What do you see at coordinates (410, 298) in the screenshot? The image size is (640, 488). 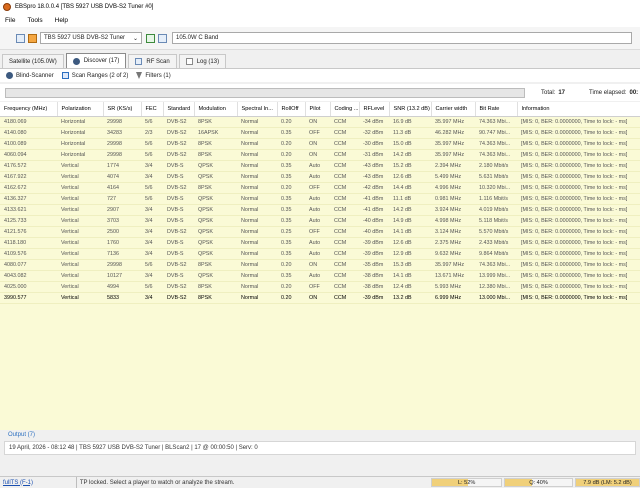 I see `table-cell: 13.2 dB` at bounding box center [410, 298].